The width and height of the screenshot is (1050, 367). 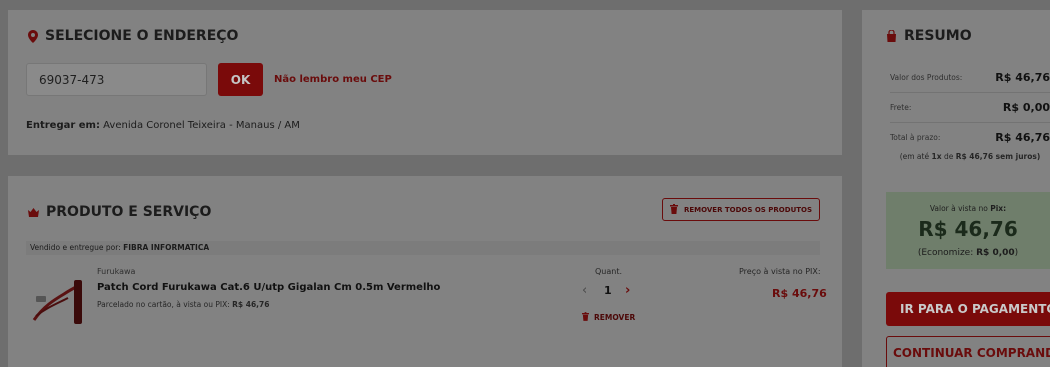 What do you see at coordinates (945, 253) in the screenshot?
I see `pix-savings-prefix: (Economize:` at bounding box center [945, 253].